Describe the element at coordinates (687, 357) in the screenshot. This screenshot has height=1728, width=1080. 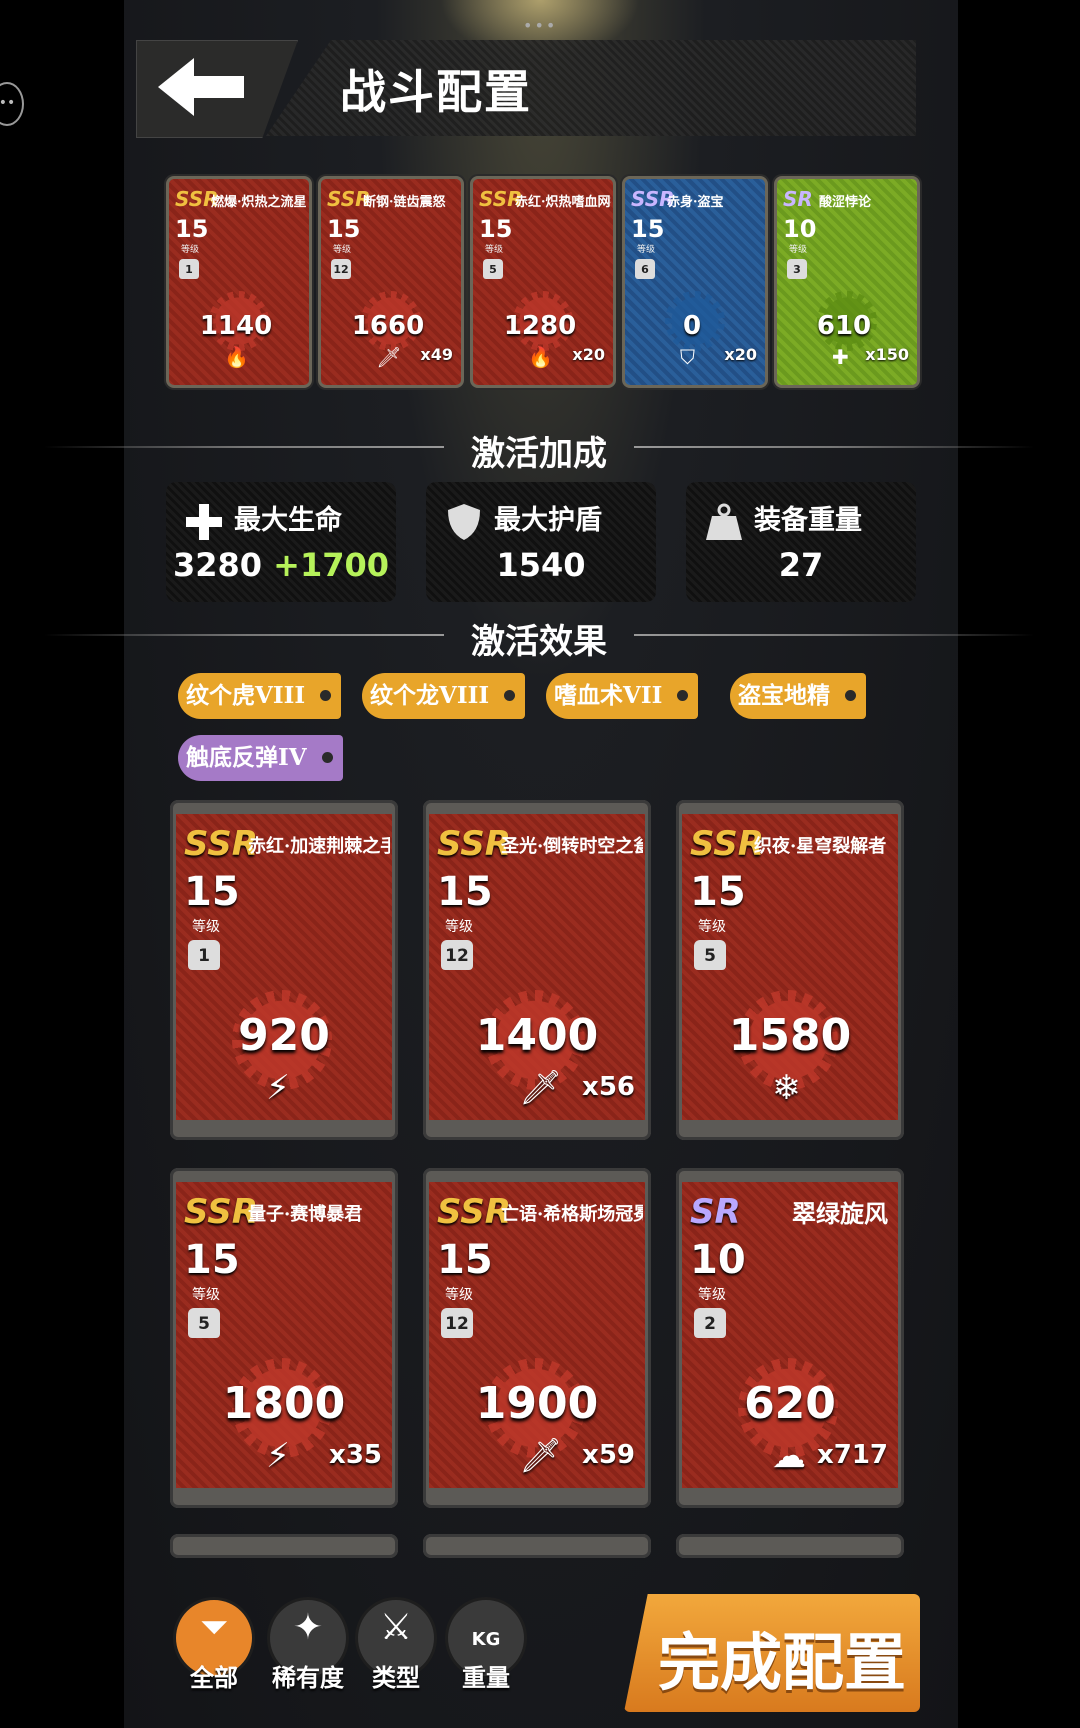
I see `shield-icon: ⛉` at that location.